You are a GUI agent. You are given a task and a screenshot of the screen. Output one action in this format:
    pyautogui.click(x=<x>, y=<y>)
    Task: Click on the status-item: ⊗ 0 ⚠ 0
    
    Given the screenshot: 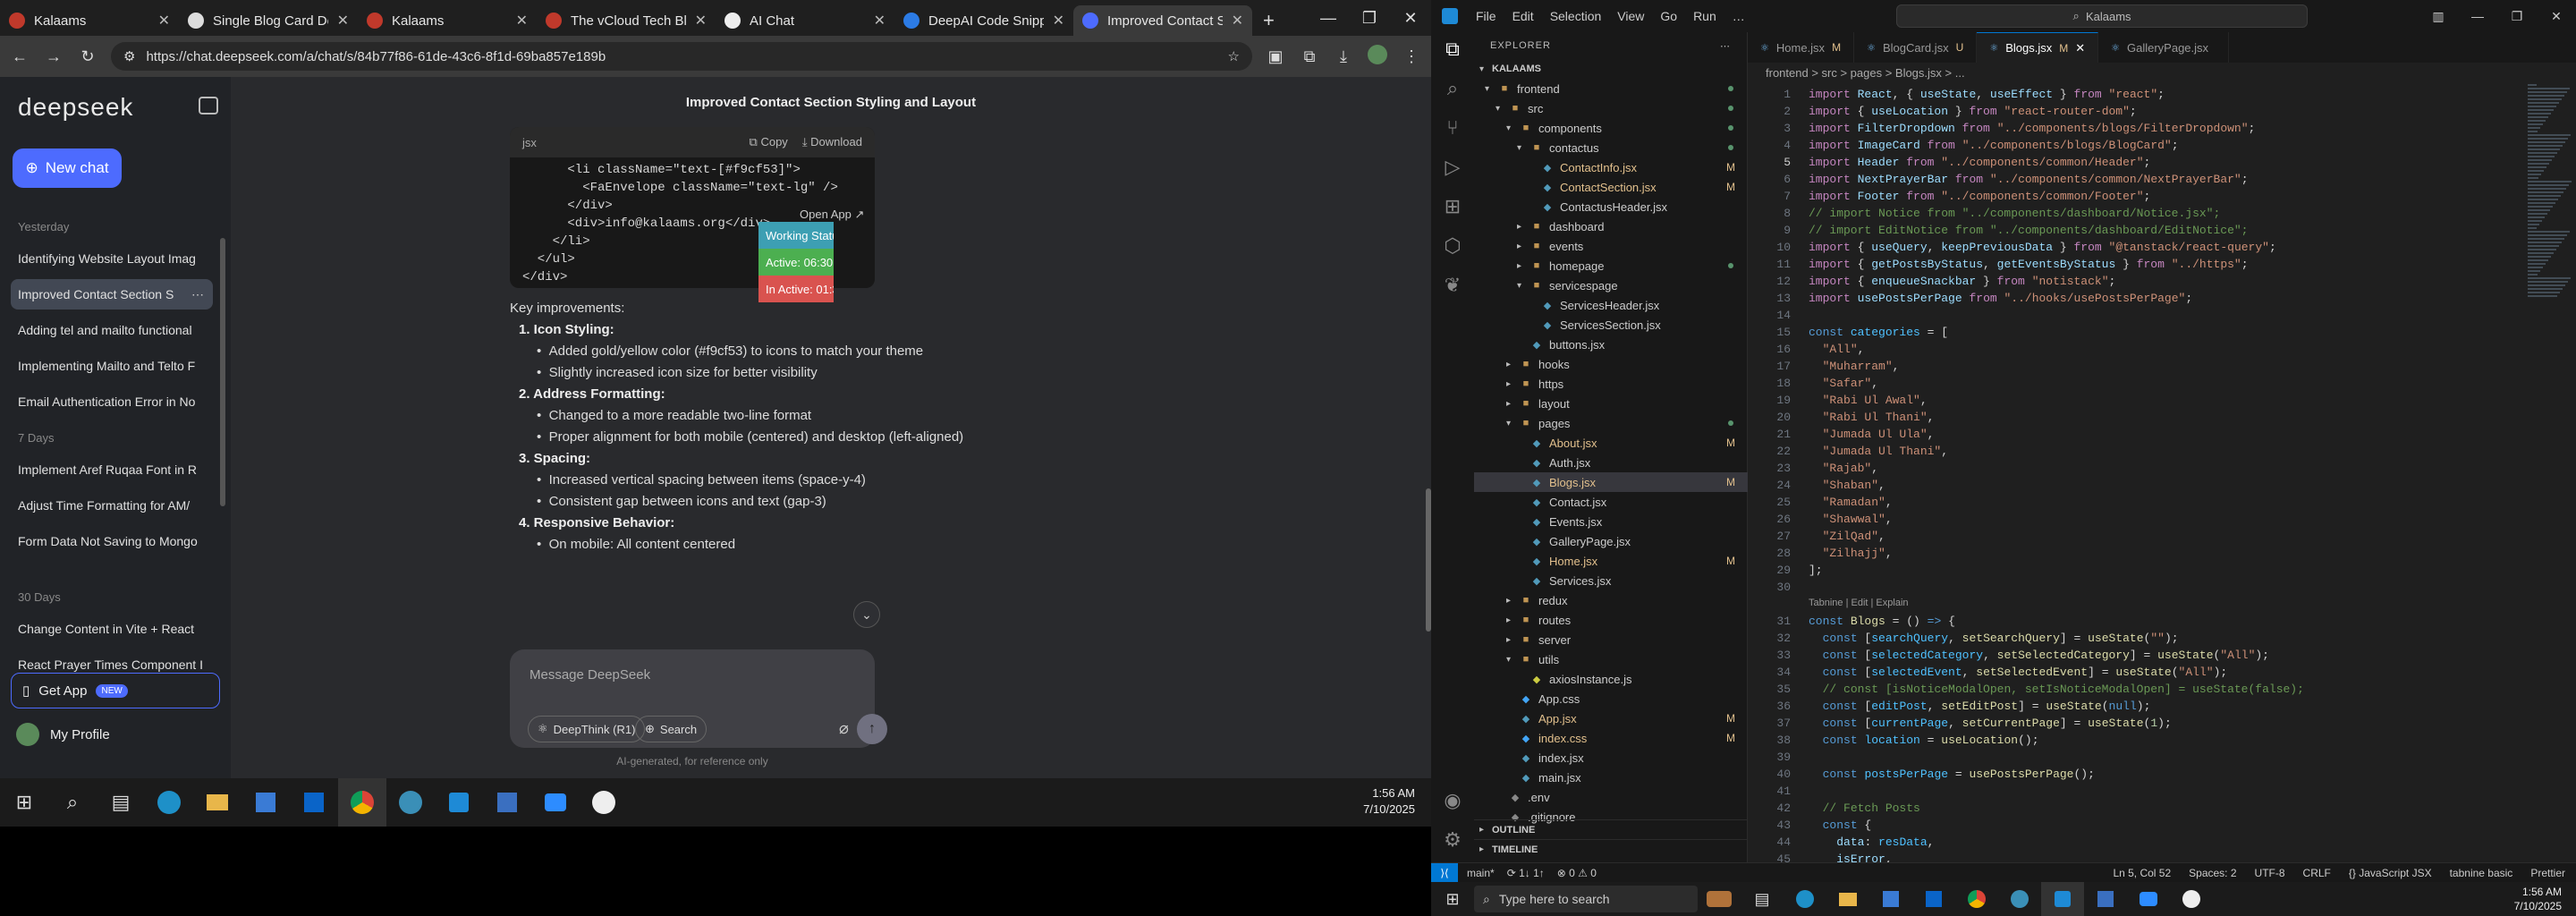 What is the action you would take?
    pyautogui.click(x=1577, y=873)
    